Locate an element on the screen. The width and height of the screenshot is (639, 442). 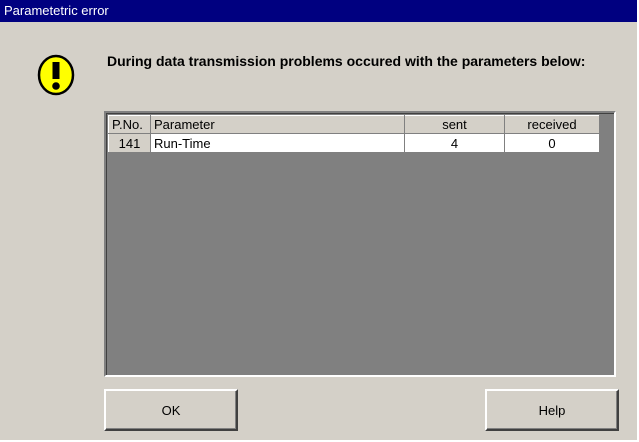
row-sent-cell: 4 is located at coordinates (454, 143).